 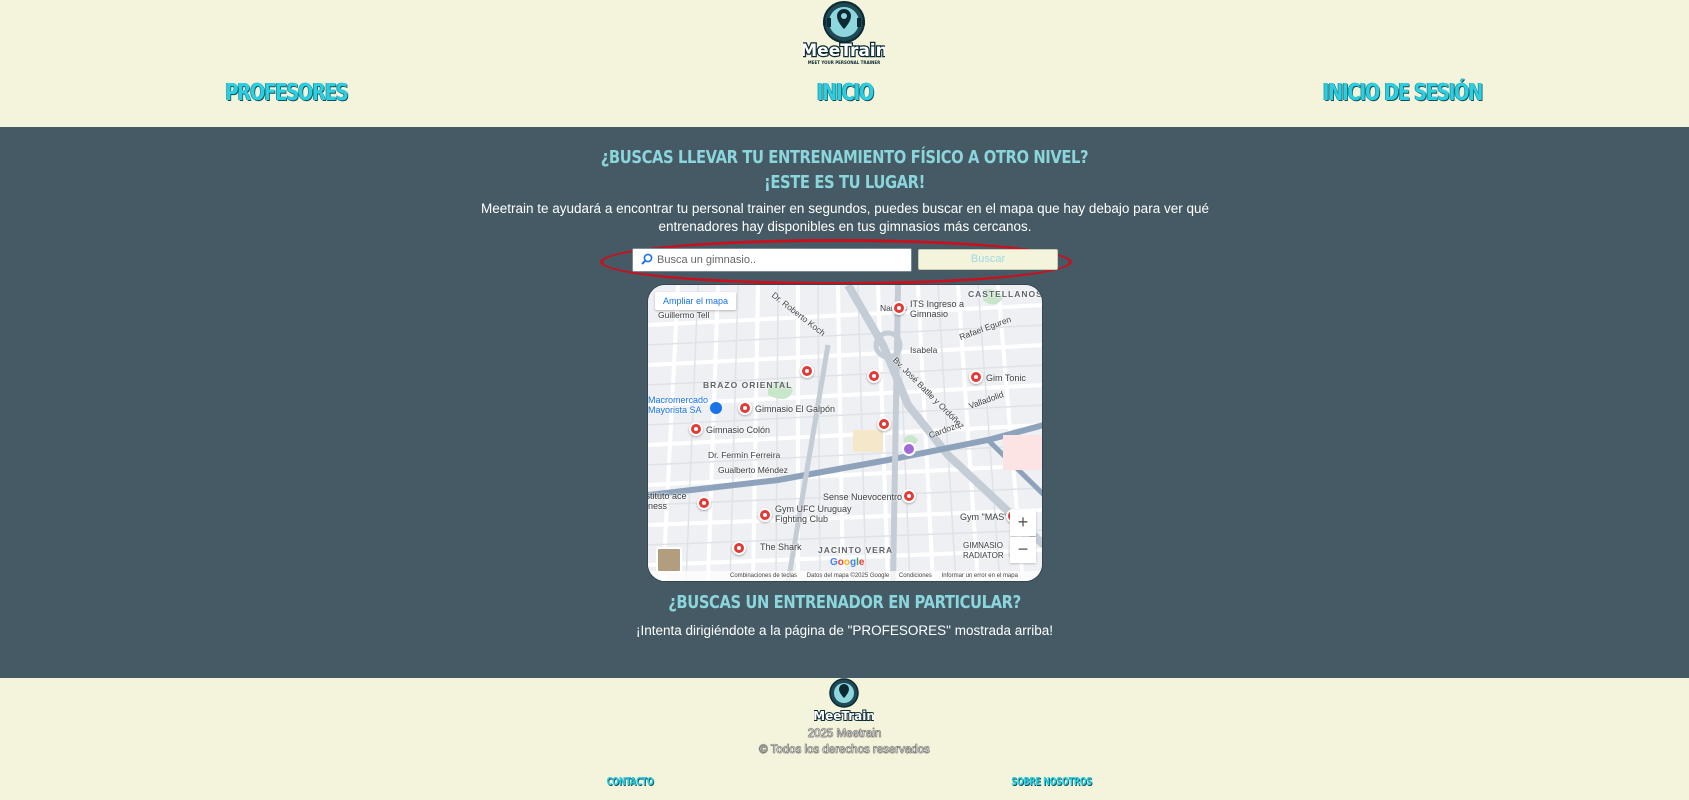 I want to click on nav-profesores-link: PROFESORES, so click(x=286, y=93).